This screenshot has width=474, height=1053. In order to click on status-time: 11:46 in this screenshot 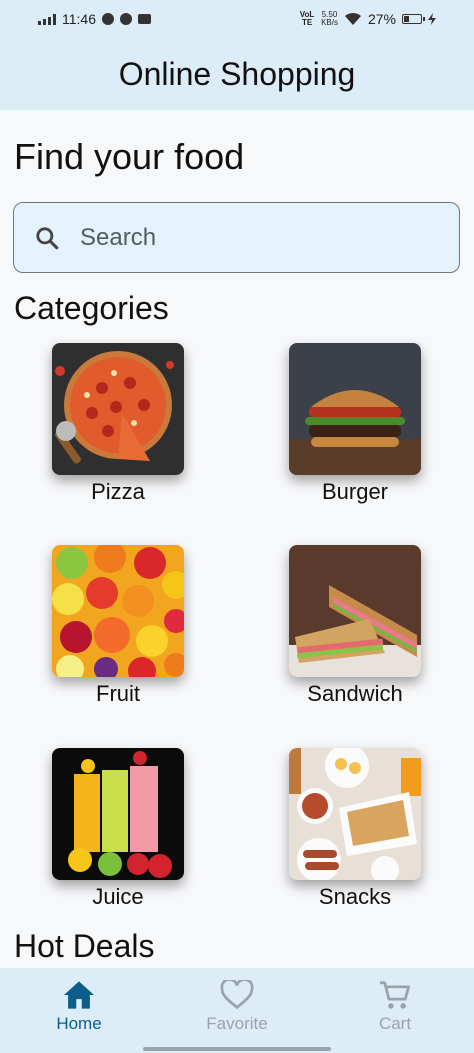, I will do `click(79, 19)`.